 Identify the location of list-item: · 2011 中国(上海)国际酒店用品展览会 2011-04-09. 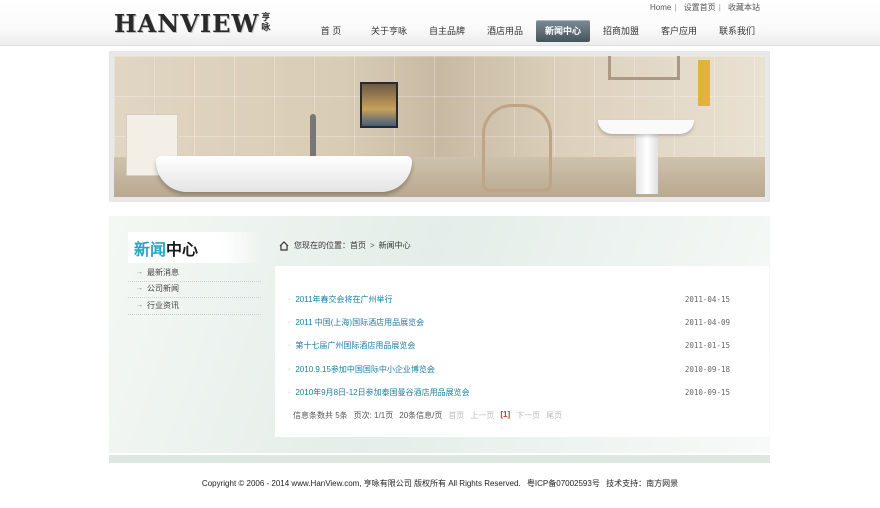
(509, 322).